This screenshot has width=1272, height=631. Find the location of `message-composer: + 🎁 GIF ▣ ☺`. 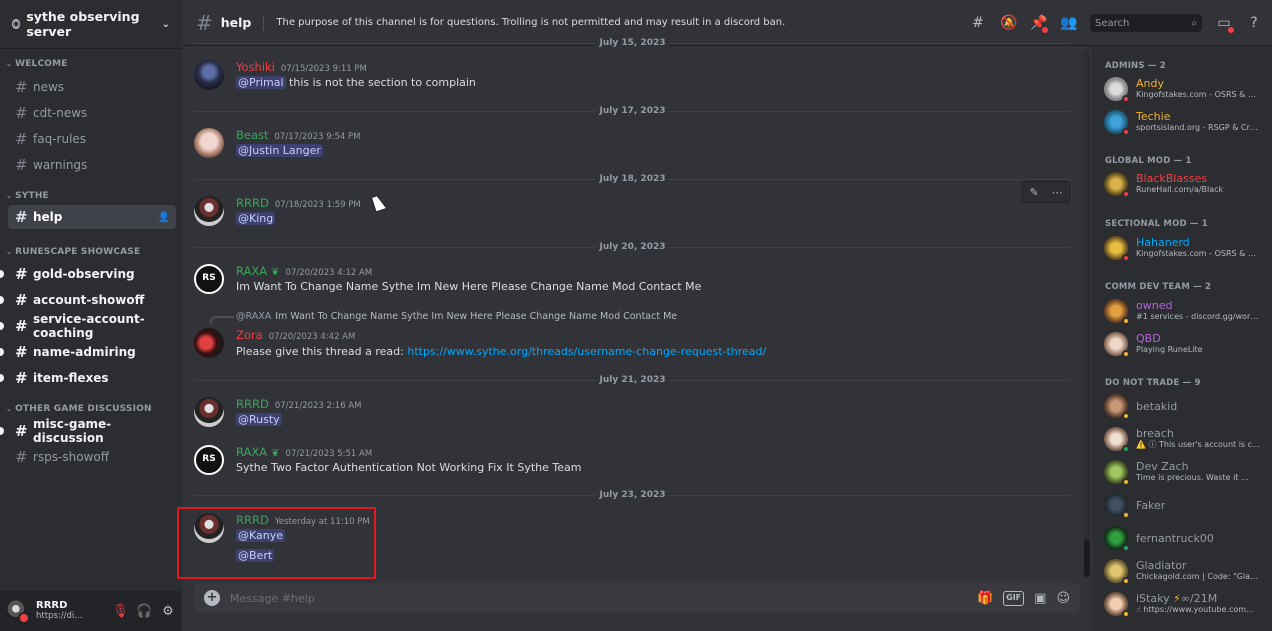

message-composer: + 🎁 GIF ▣ ☺ is located at coordinates (637, 598).